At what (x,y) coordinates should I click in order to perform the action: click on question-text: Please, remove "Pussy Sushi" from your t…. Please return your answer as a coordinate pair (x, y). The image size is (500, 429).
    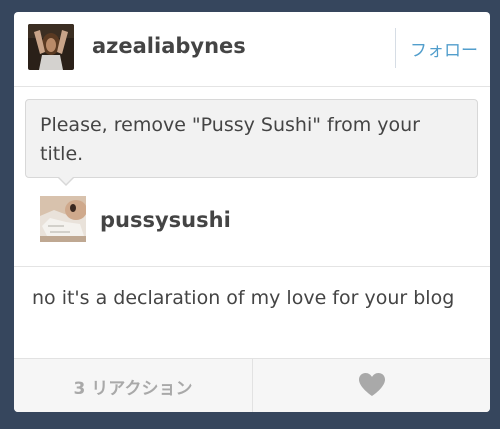
    Looking at the image, I should click on (230, 139).